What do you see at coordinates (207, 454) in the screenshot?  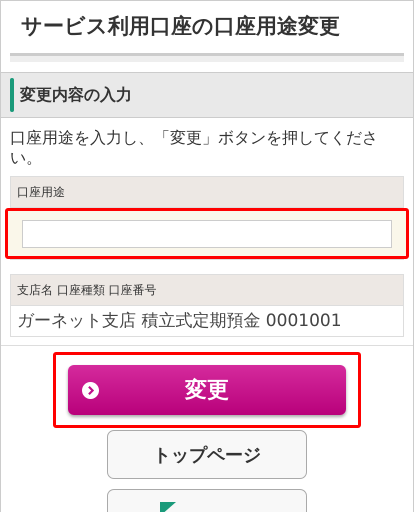 I see `top-page-button: トップページ` at bounding box center [207, 454].